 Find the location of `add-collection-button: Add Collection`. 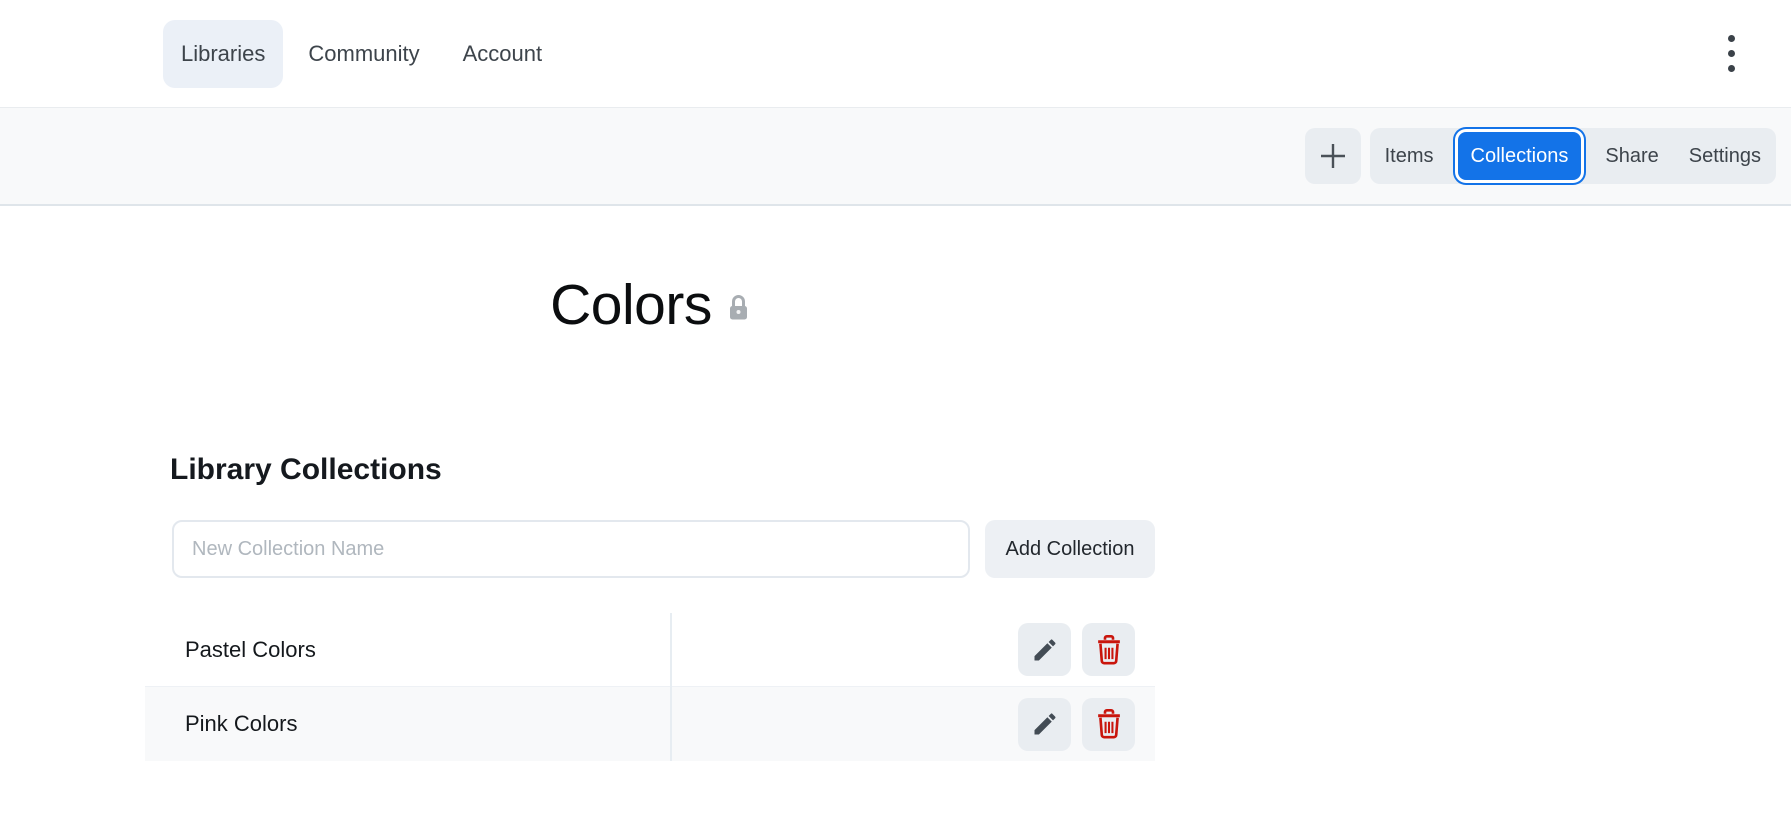

add-collection-button: Add Collection is located at coordinates (1070, 549).